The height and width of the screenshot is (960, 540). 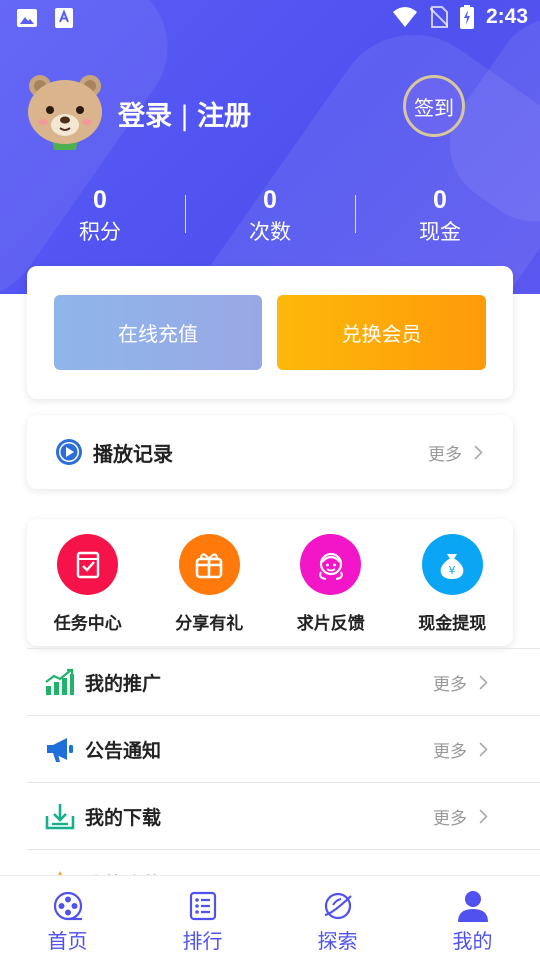 What do you see at coordinates (283, 681) in the screenshot?
I see `list-item-promotion: 我的推广 更多` at bounding box center [283, 681].